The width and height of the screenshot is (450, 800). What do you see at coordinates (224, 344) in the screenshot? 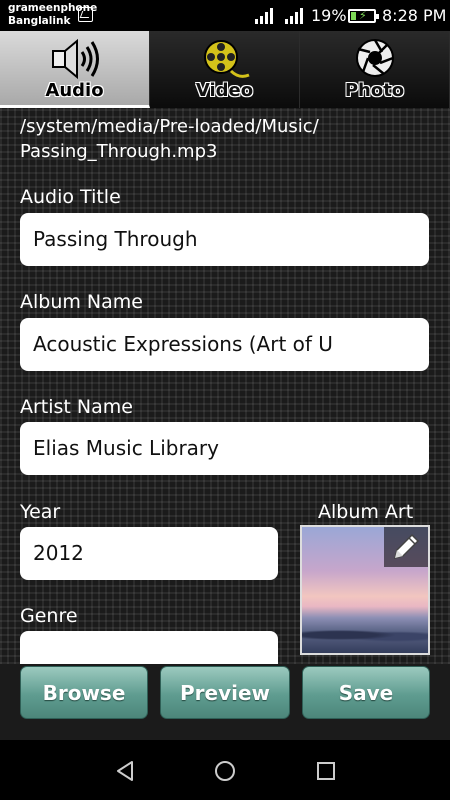
I see `album-name-input: Acoustic Expressions (Art of U` at bounding box center [224, 344].